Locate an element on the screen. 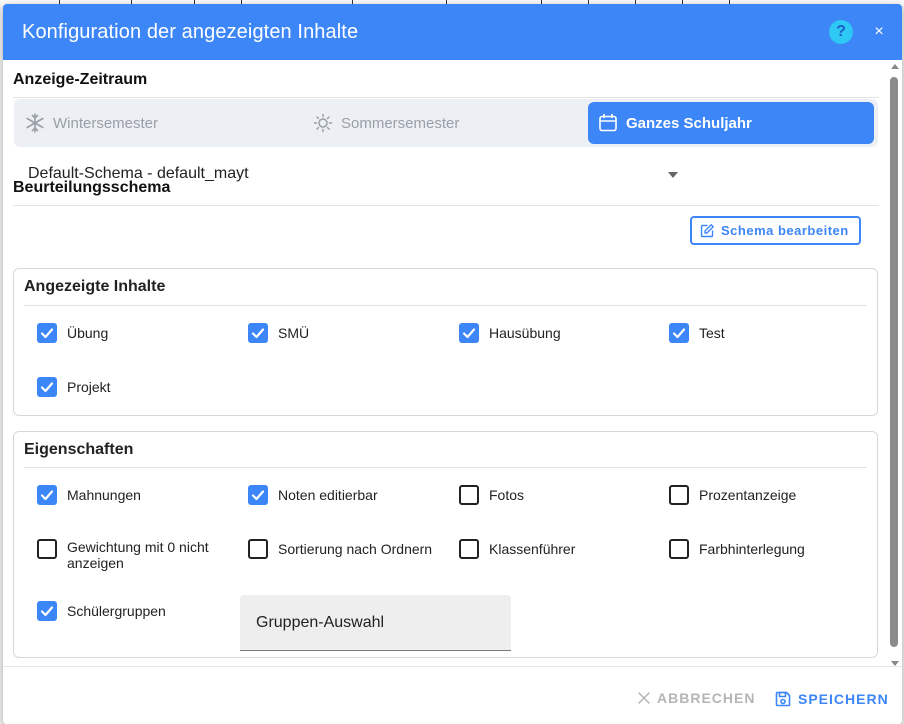  group-select-label: Gruppen-Auswahl is located at coordinates (320, 622).